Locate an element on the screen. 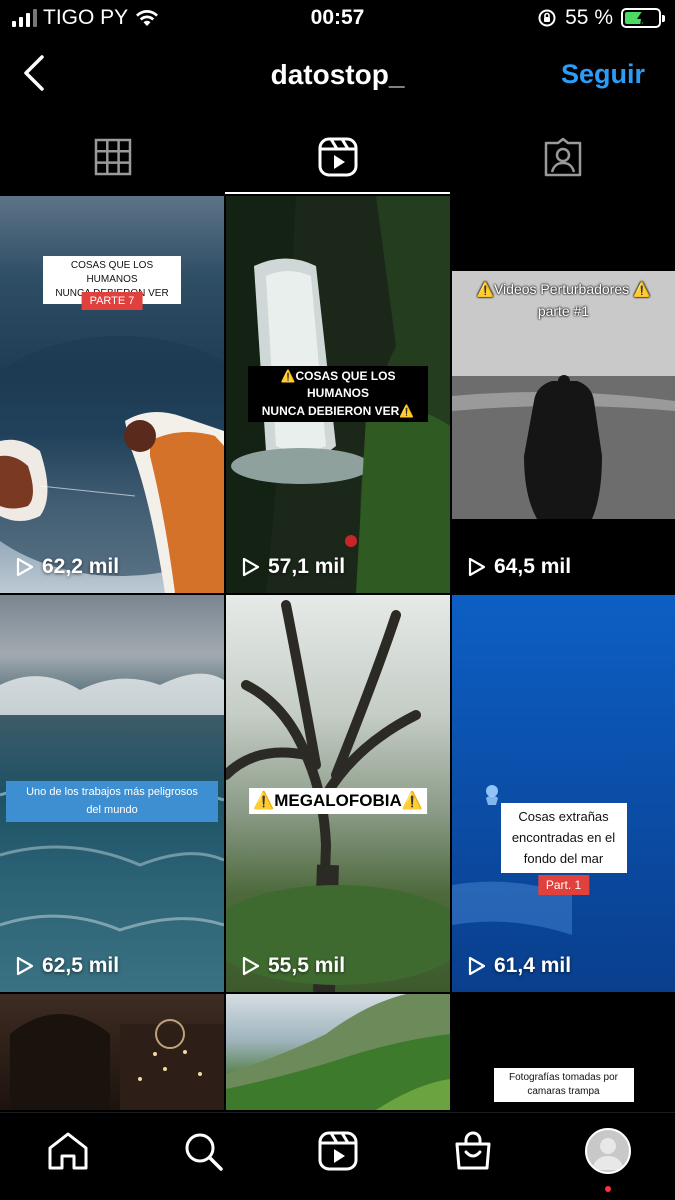 The image size is (675, 1200). tab-reels is located at coordinates (337, 157).